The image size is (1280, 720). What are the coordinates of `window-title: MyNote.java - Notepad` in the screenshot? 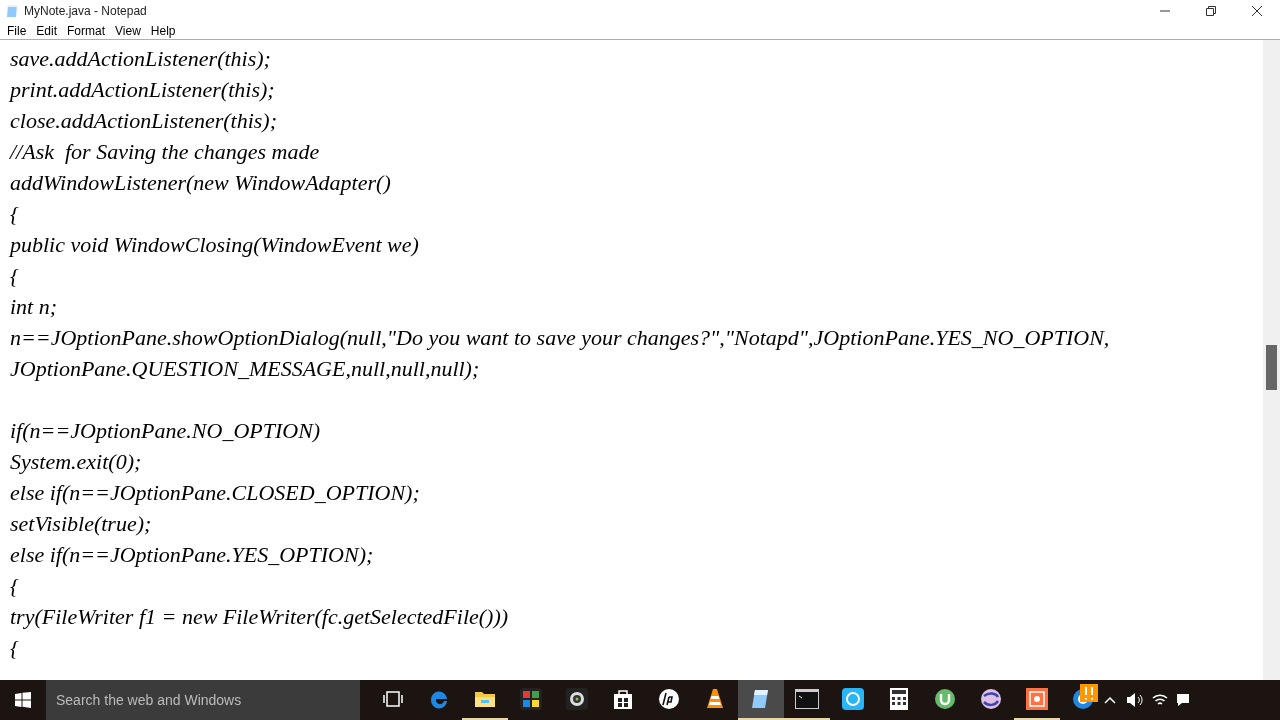 It's located at (85, 11).